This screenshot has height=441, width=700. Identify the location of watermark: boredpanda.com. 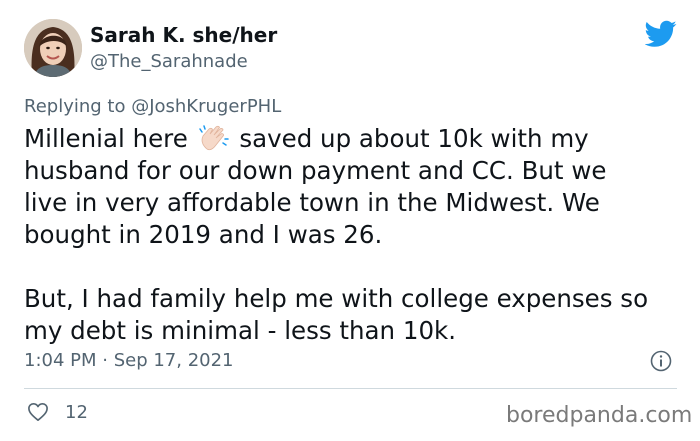
(599, 415).